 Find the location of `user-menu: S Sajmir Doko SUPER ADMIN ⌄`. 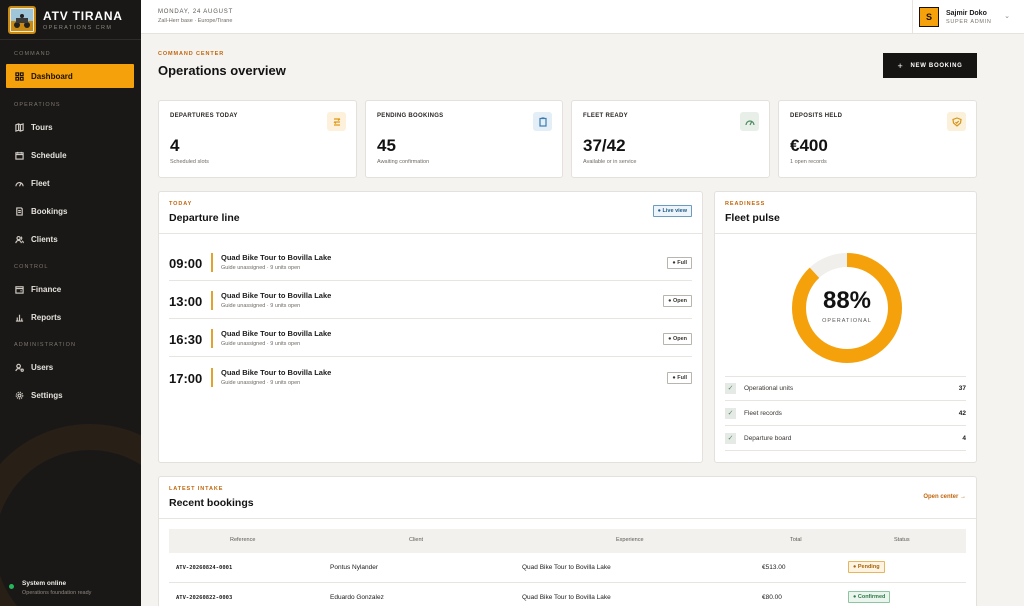

user-menu: S Sajmir Doko SUPER ADMIN ⌄ is located at coordinates (968, 17).